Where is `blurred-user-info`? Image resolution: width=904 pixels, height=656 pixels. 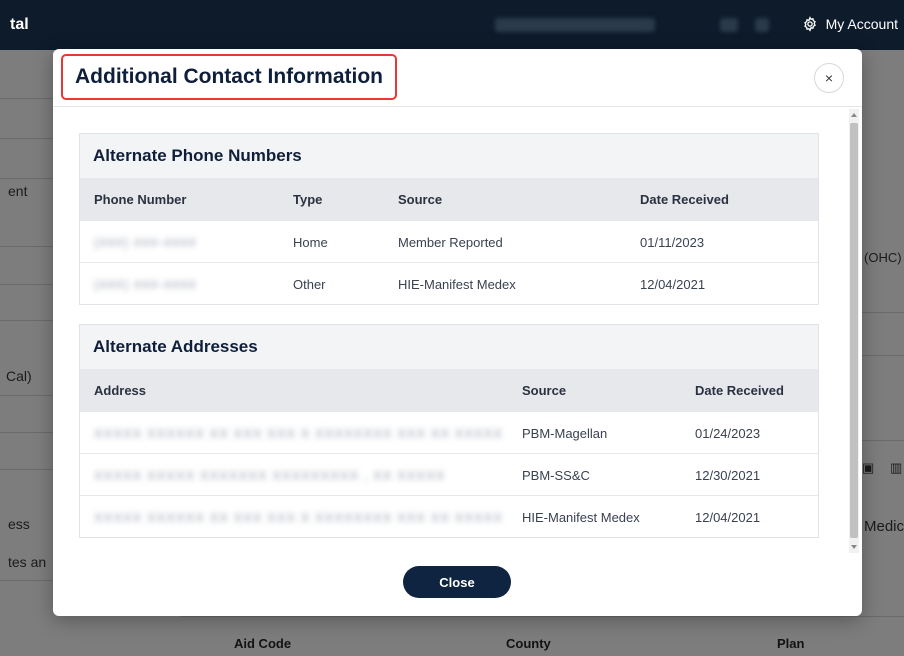 blurred-user-info is located at coordinates (575, 25).